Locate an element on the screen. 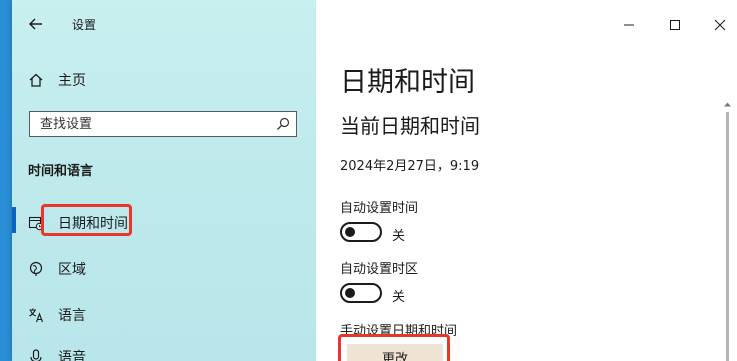 The image size is (737, 361). date-time-highlight-frame is located at coordinates (86, 220).